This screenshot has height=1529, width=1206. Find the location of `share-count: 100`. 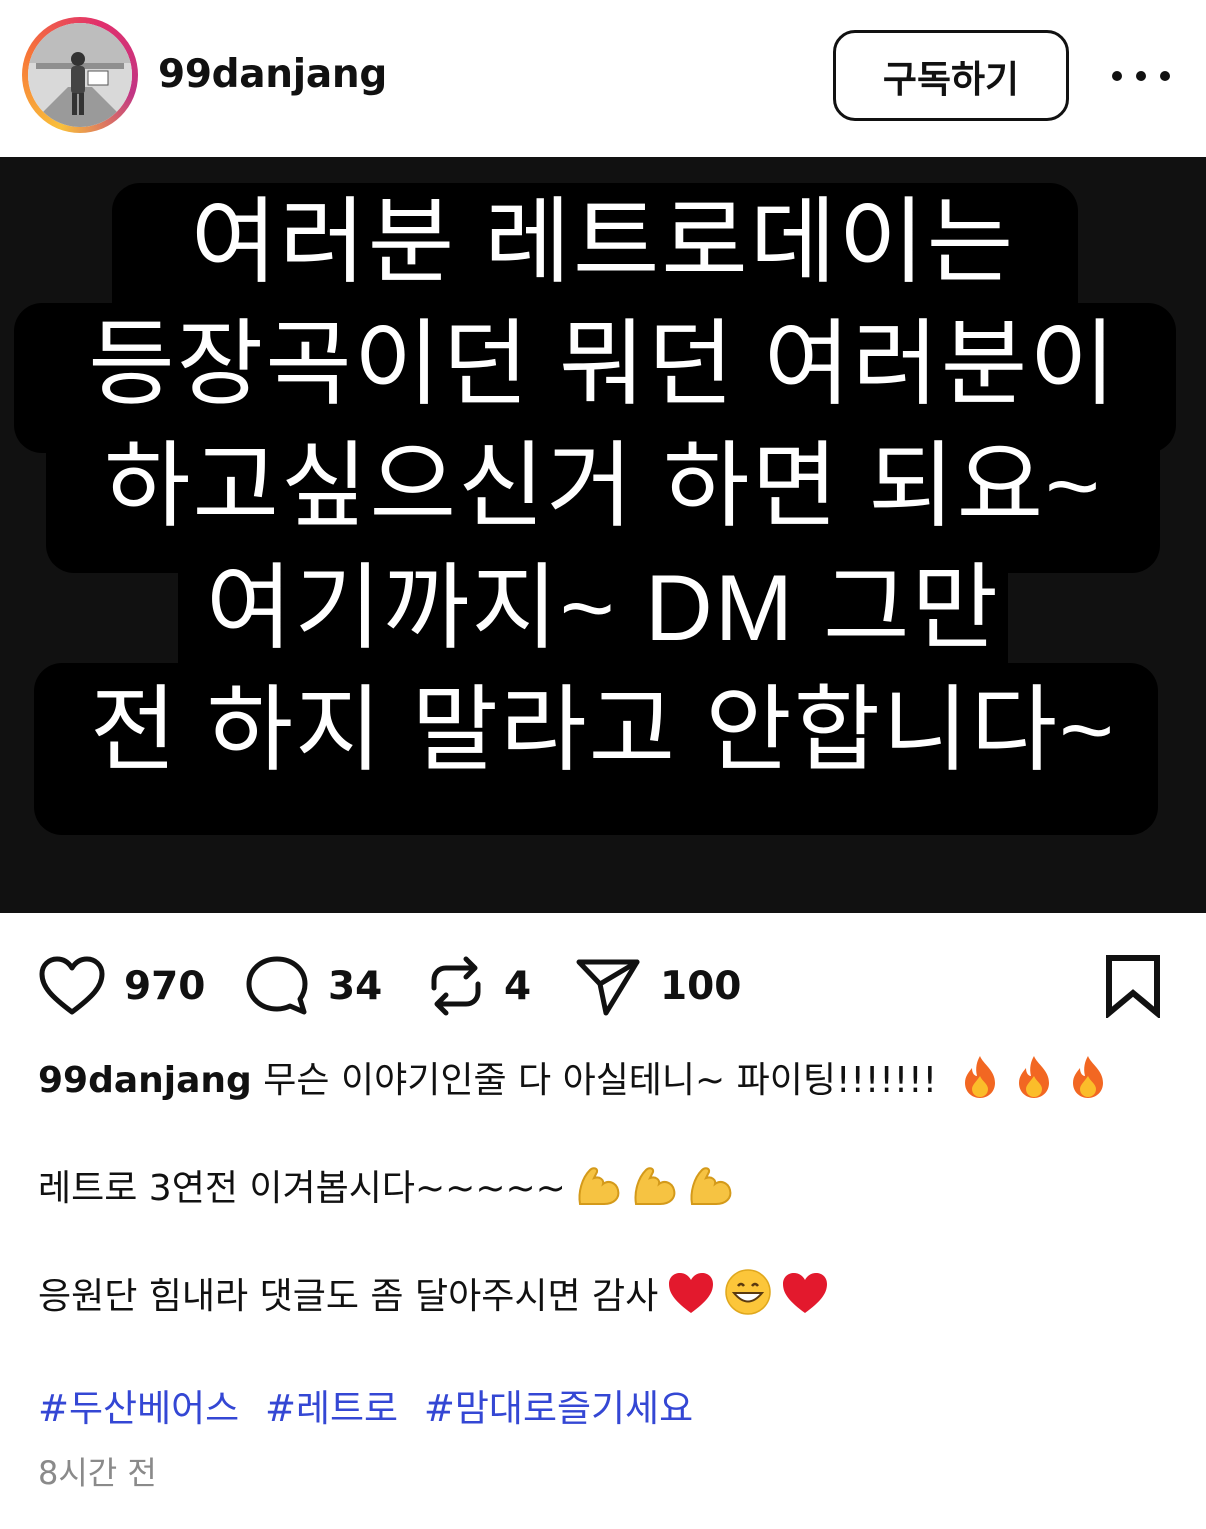

share-count: 100 is located at coordinates (701, 986).